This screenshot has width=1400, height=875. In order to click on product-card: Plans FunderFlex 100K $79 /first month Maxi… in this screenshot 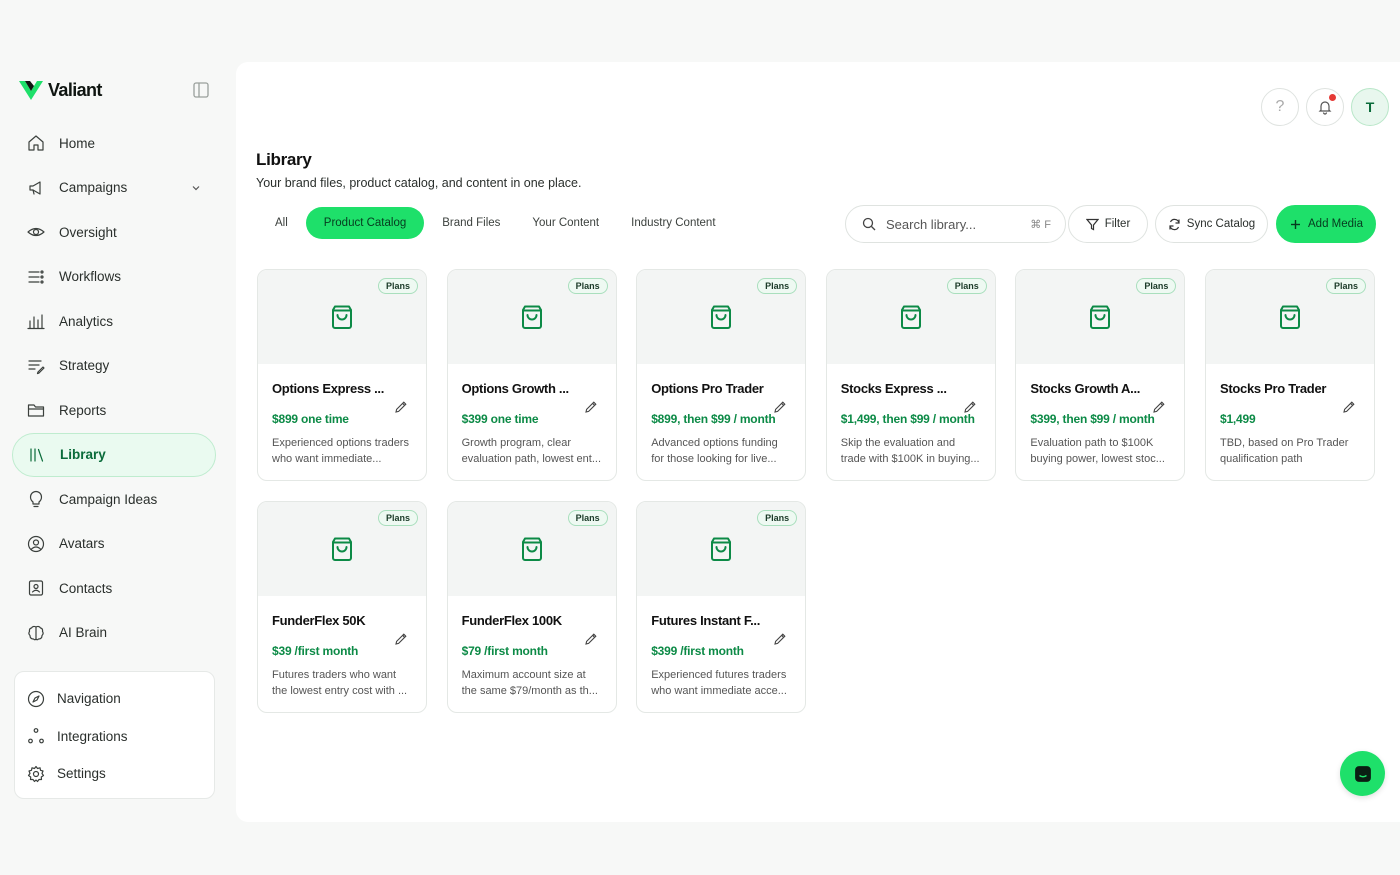, I will do `click(531, 607)`.